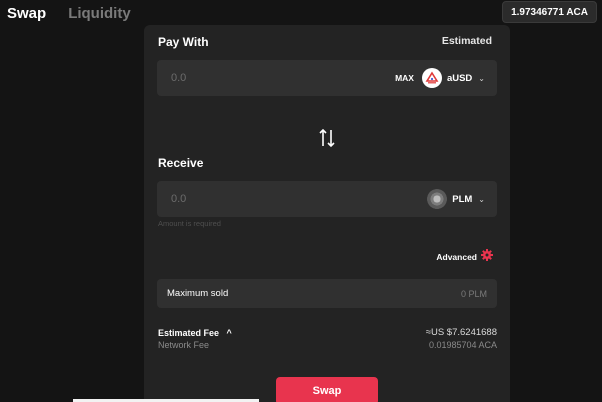  I want to click on estimated-label: Estimated, so click(466, 41).